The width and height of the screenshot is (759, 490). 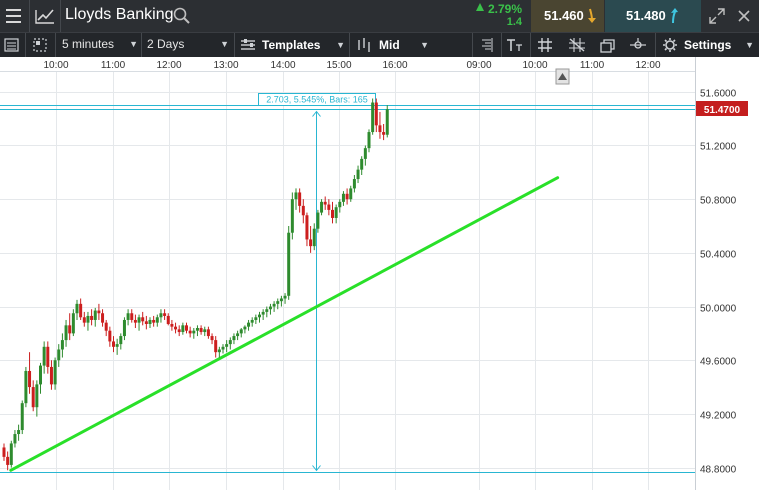 I want to click on search-icon, so click(x=181, y=15).